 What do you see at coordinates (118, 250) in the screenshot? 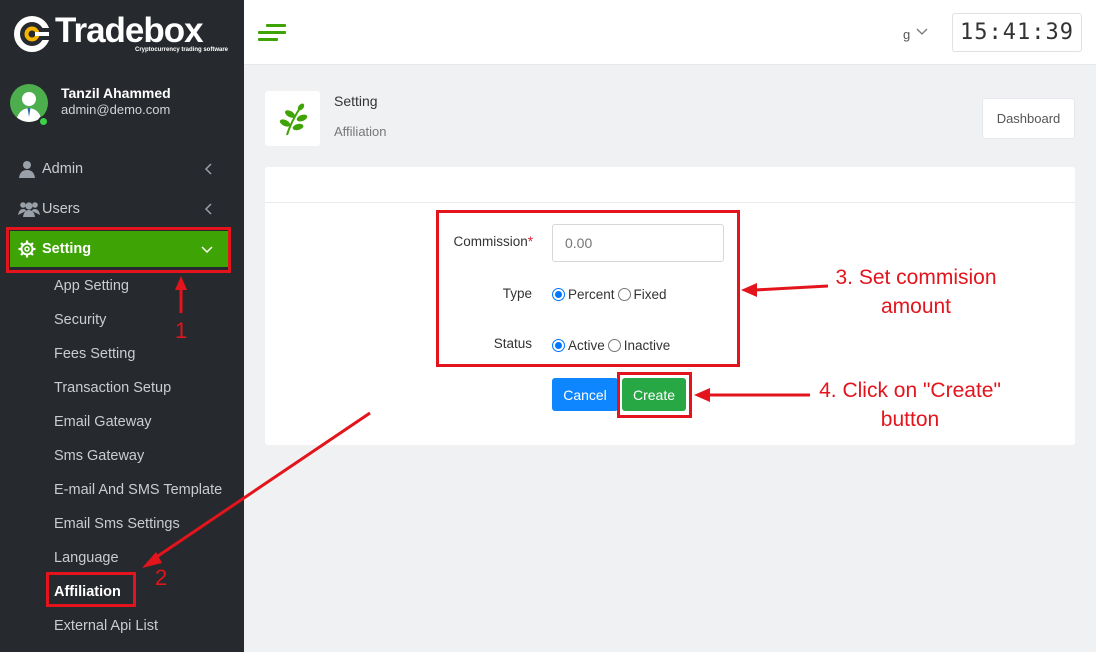
I see `annotation-box-setting` at bounding box center [118, 250].